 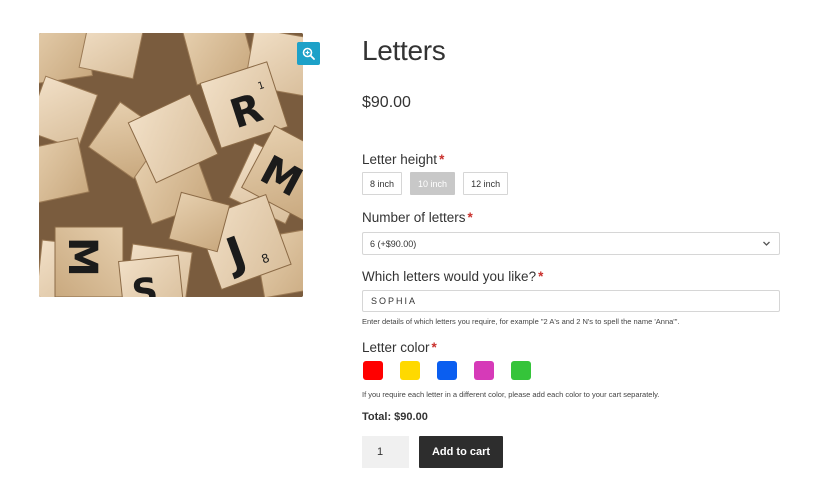 I want to click on which-letters-label-text: Which letters would you like?, so click(x=449, y=276).